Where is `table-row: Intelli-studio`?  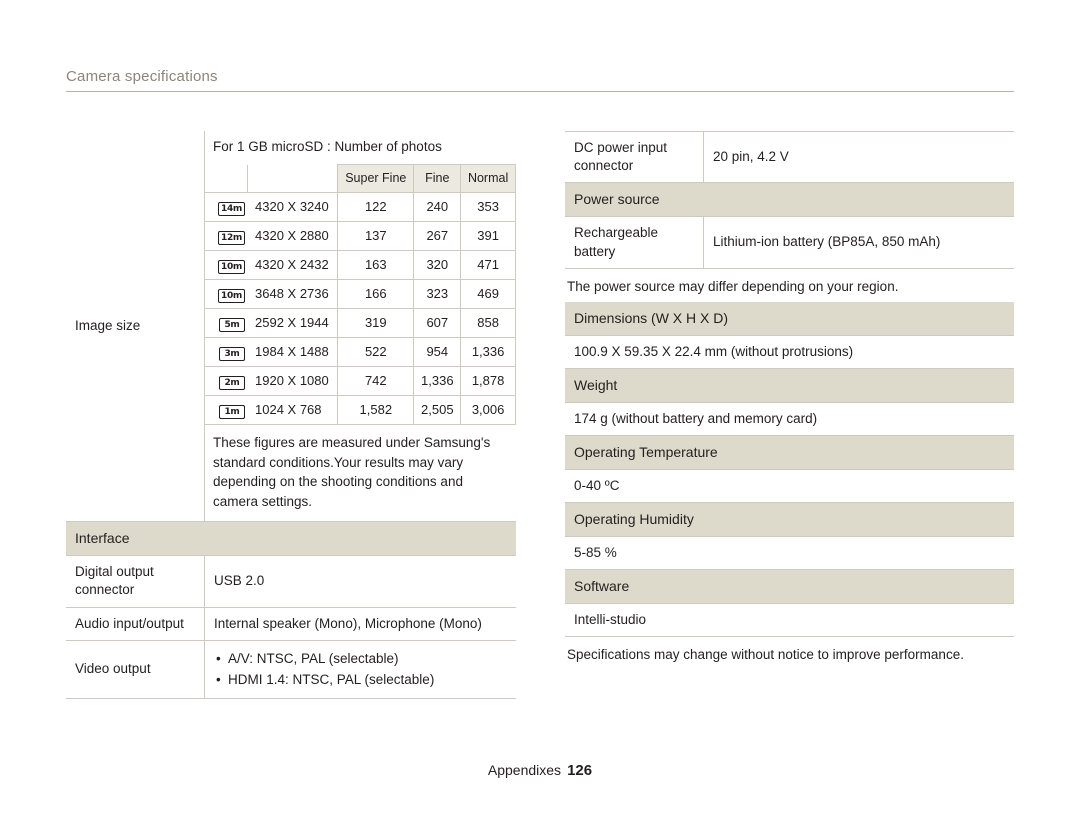
table-row: Intelli-studio is located at coordinates (789, 620).